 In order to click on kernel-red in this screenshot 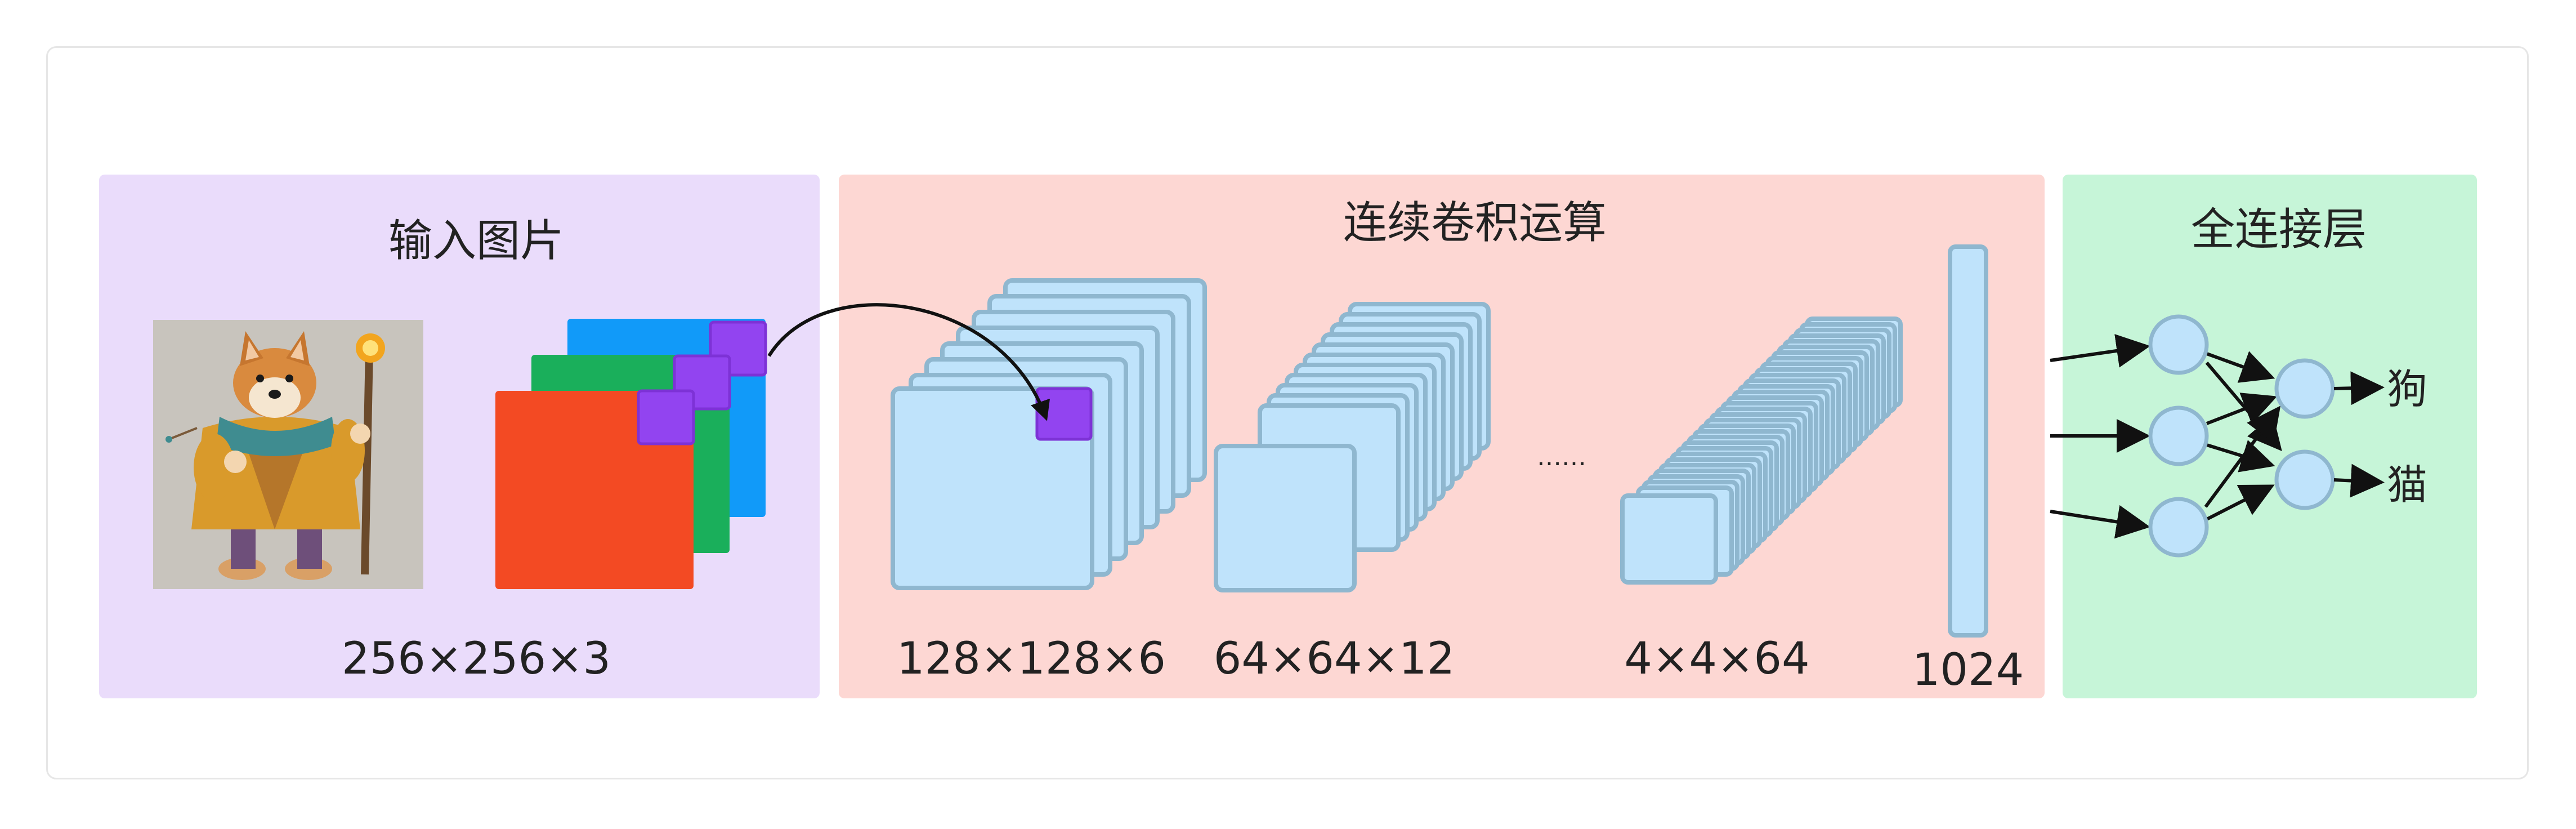, I will do `click(666, 417)`.